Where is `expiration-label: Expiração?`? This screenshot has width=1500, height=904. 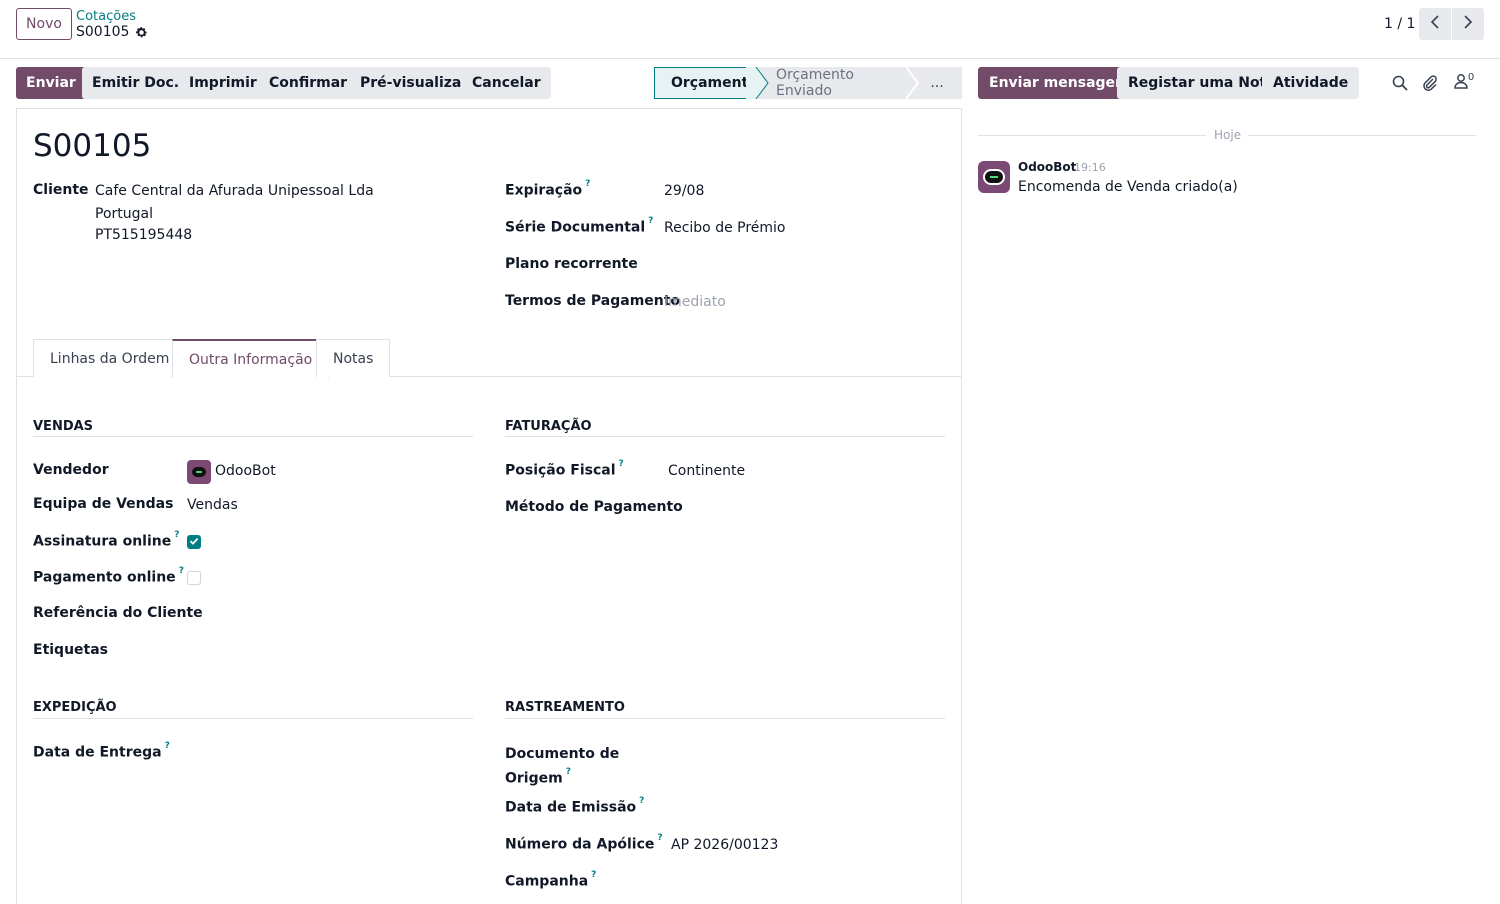 expiration-label: Expiração? is located at coordinates (548, 189).